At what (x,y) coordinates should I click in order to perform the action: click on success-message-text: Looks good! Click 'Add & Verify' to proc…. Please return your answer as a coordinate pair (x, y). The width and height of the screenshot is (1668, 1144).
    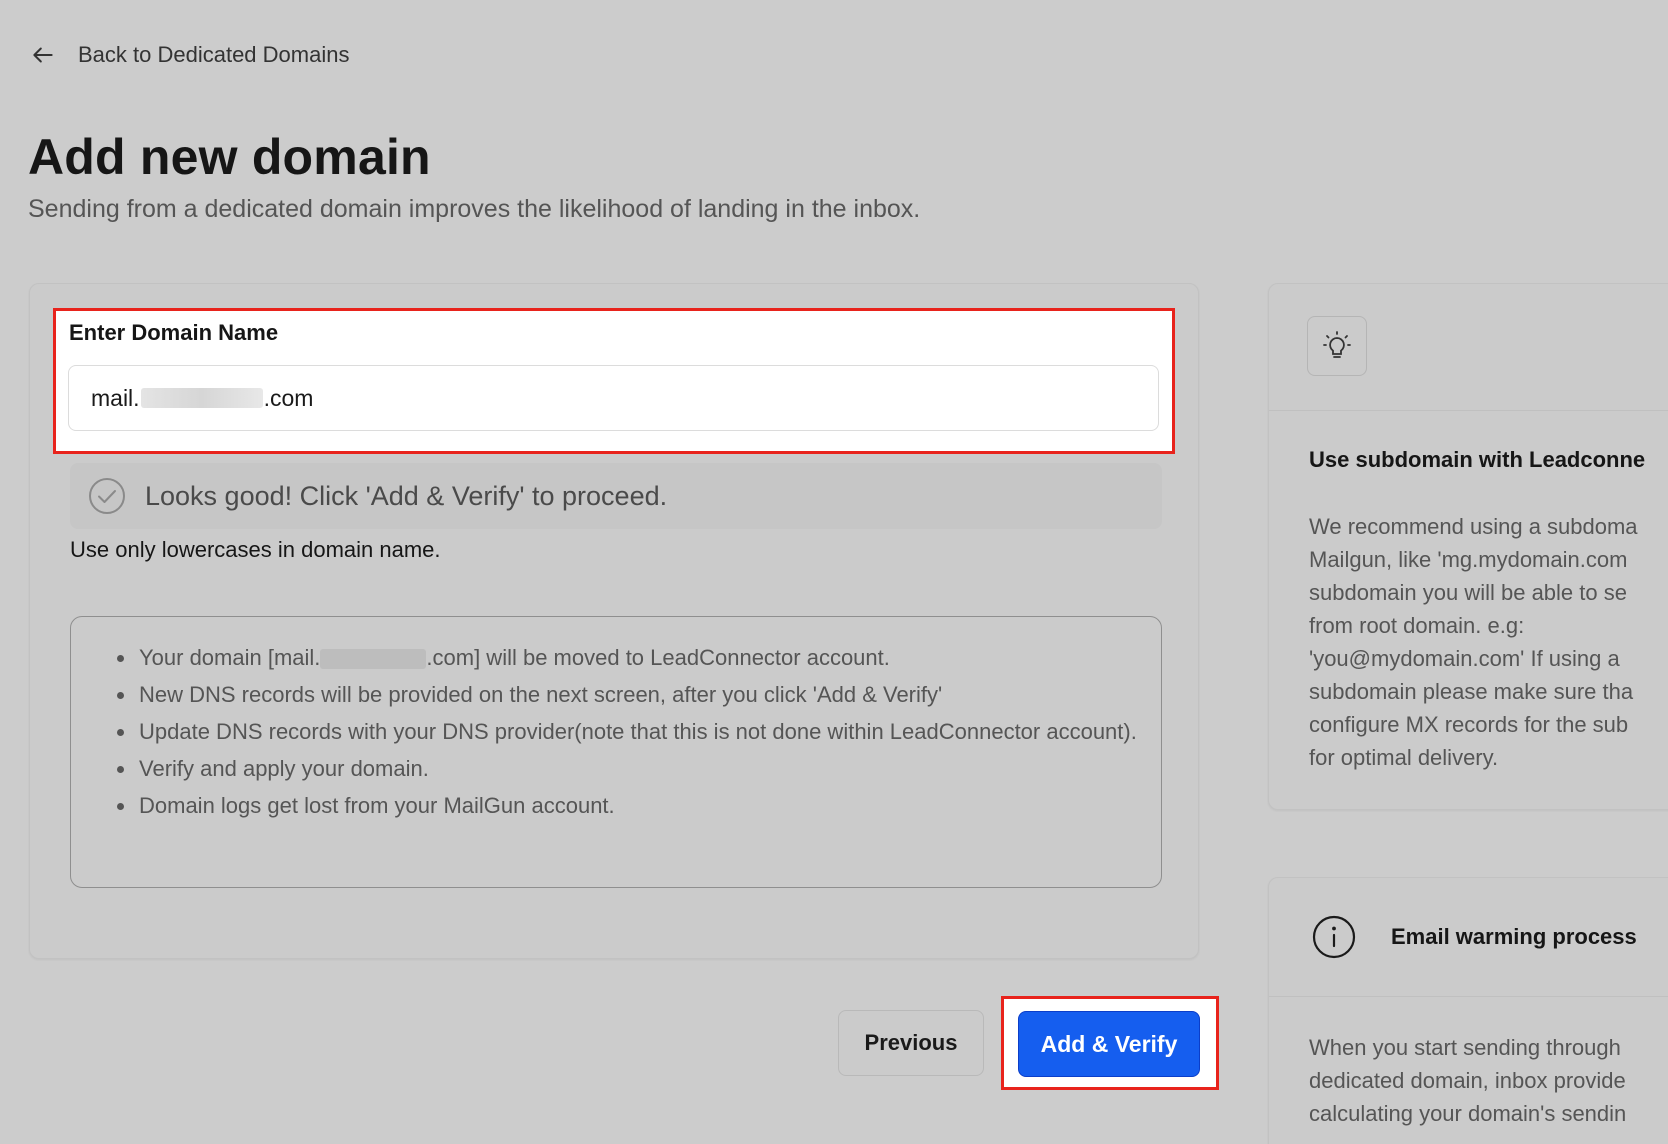
    Looking at the image, I should click on (406, 495).